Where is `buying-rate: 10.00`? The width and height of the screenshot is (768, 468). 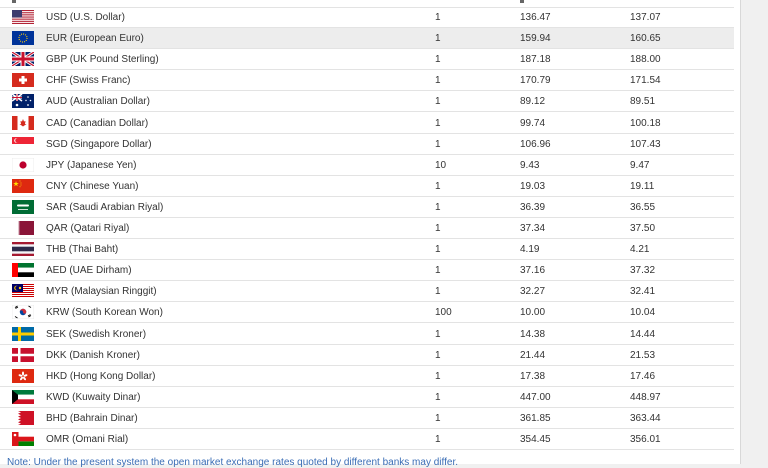 buying-rate: 10.00 is located at coordinates (533, 313).